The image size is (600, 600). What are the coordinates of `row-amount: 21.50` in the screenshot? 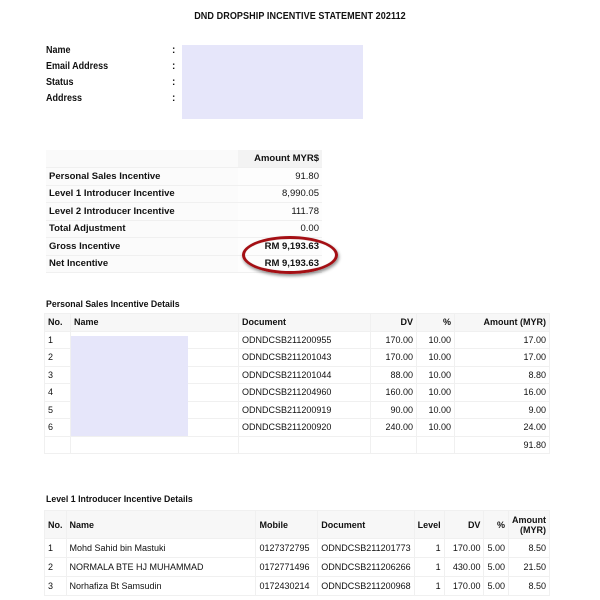 It's located at (529, 567).